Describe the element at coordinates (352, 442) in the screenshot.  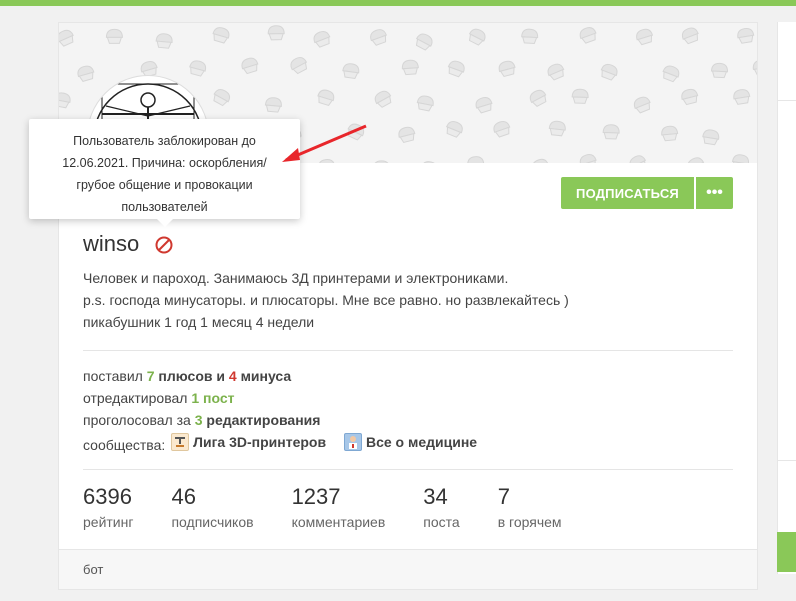
I see `medicine-icon` at that location.